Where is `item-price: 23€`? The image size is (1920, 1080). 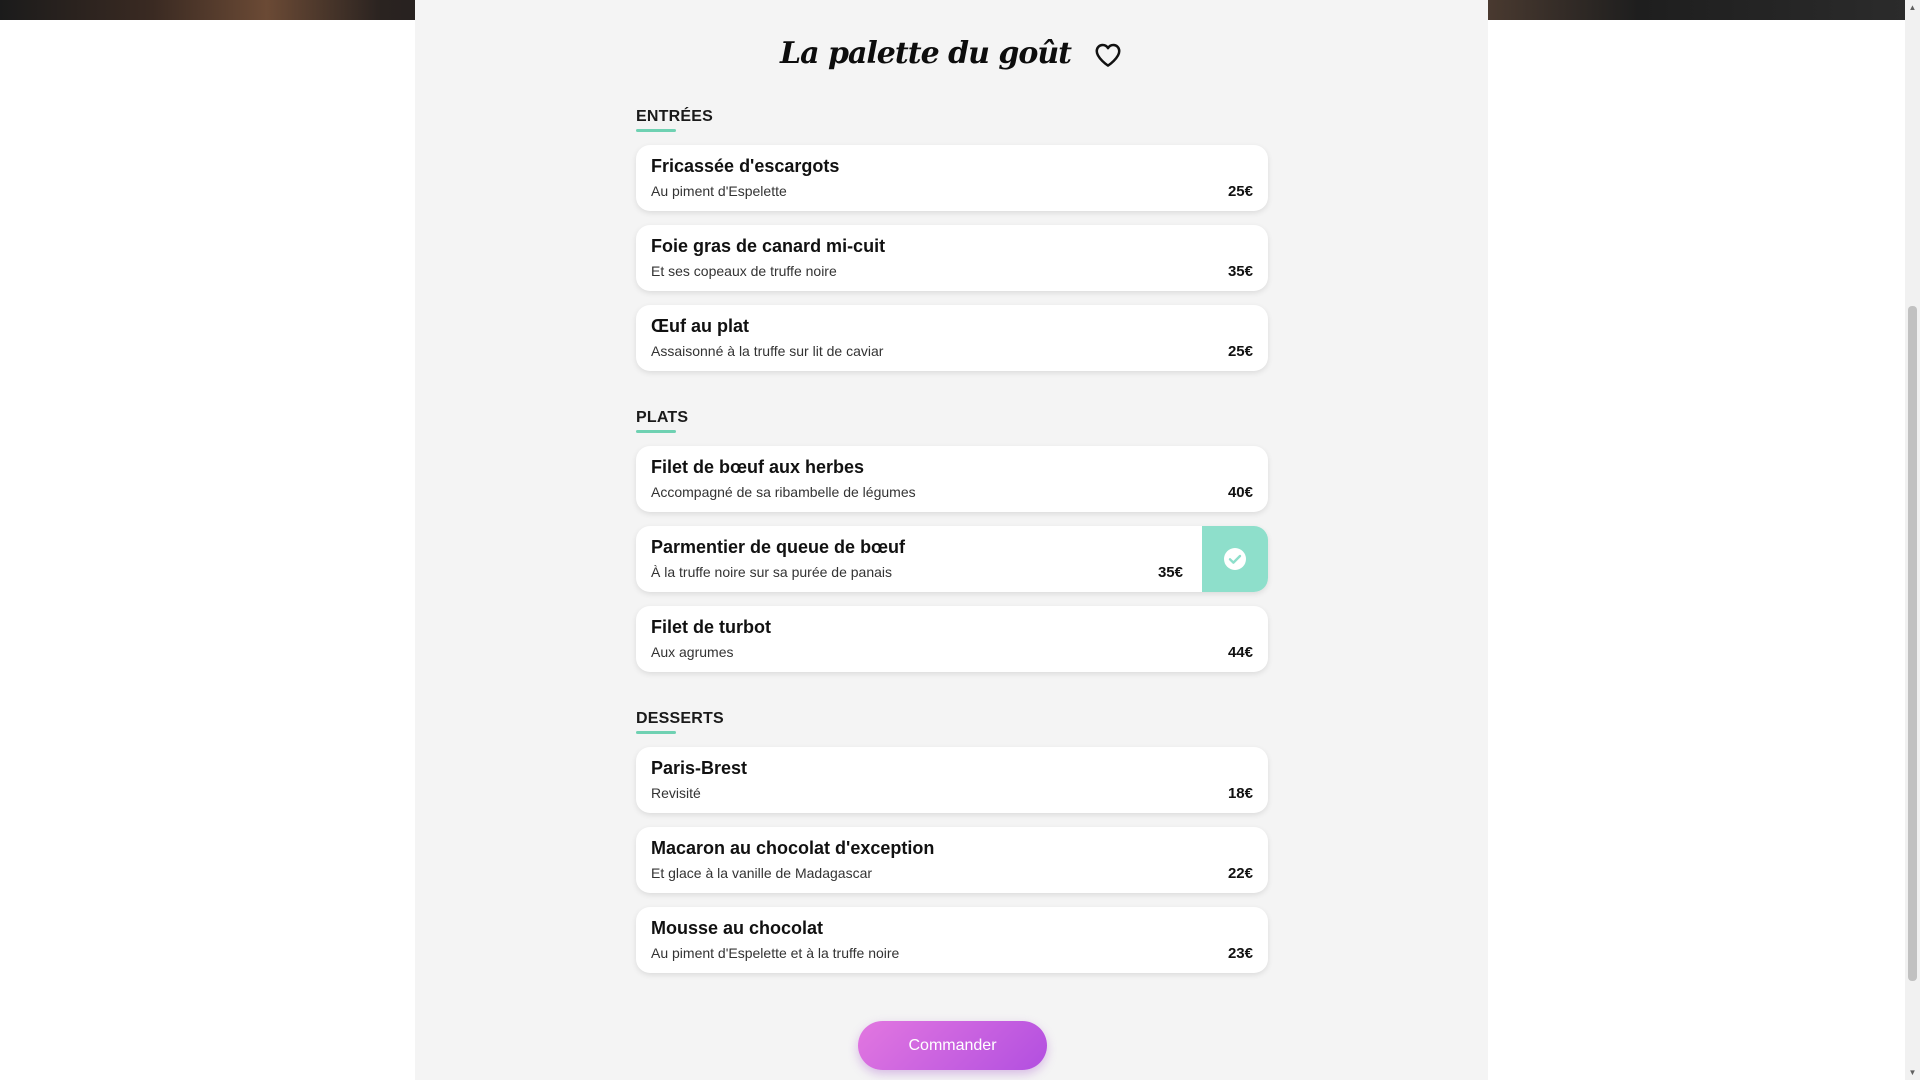 item-price: 23€ is located at coordinates (1240, 953).